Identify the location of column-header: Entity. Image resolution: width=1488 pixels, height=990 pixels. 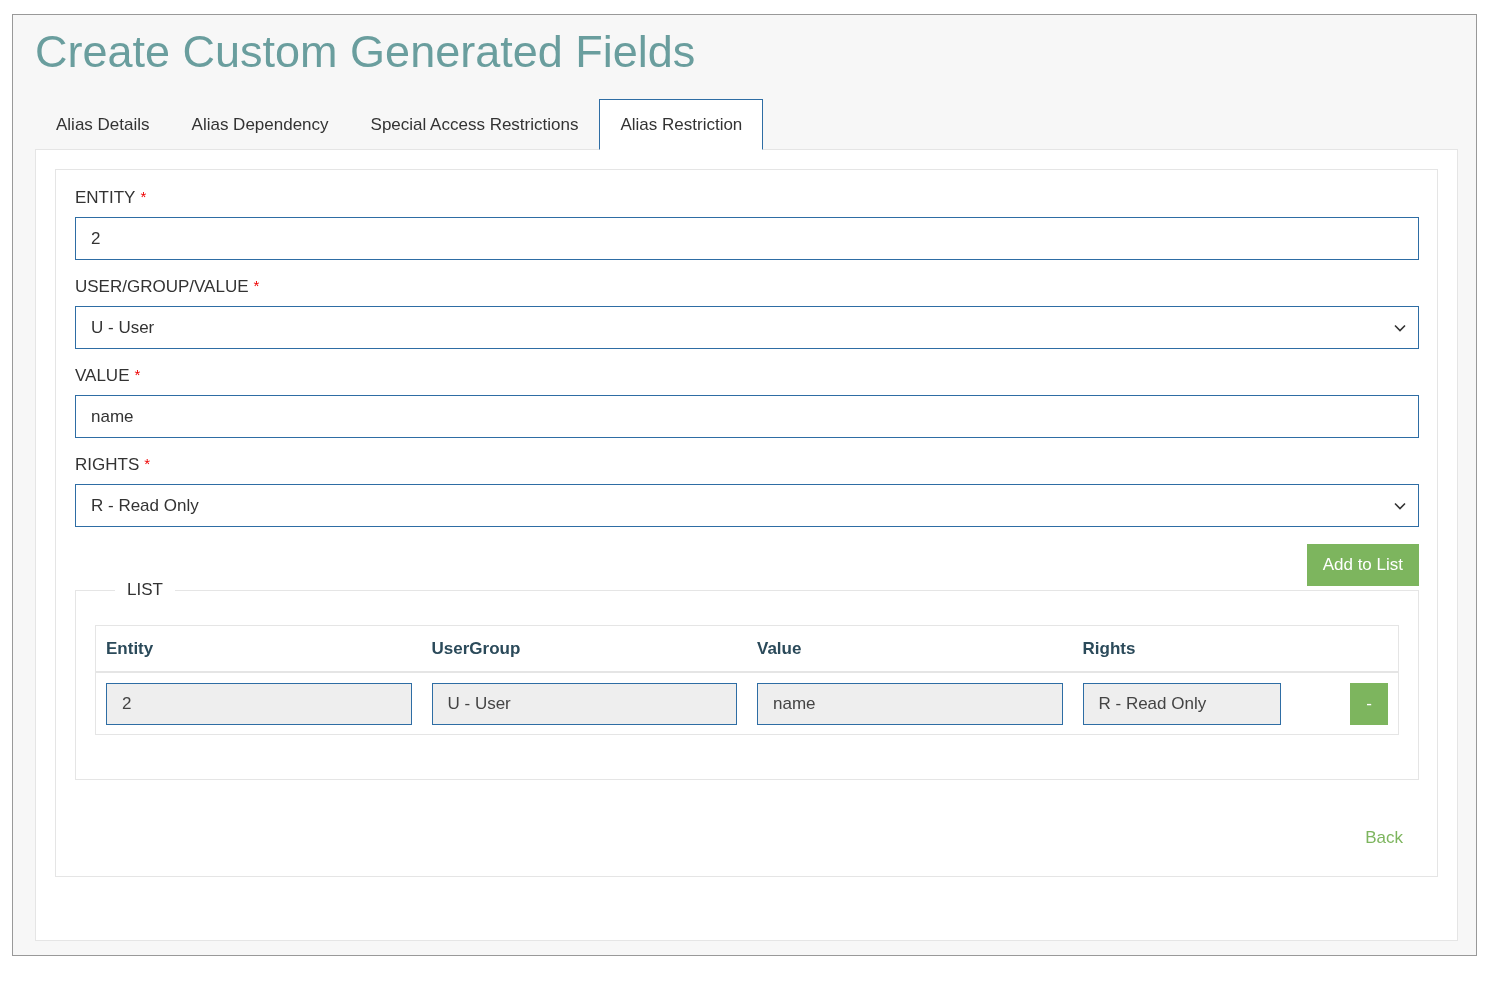
(130, 648).